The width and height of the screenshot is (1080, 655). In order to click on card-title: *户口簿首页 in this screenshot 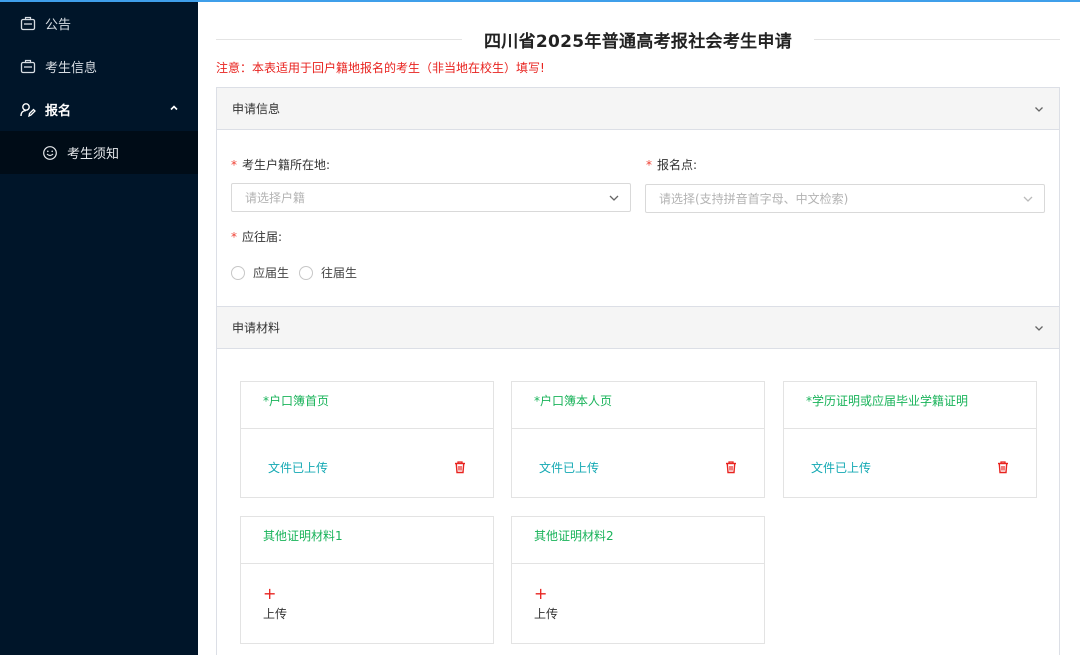, I will do `click(367, 405)`.